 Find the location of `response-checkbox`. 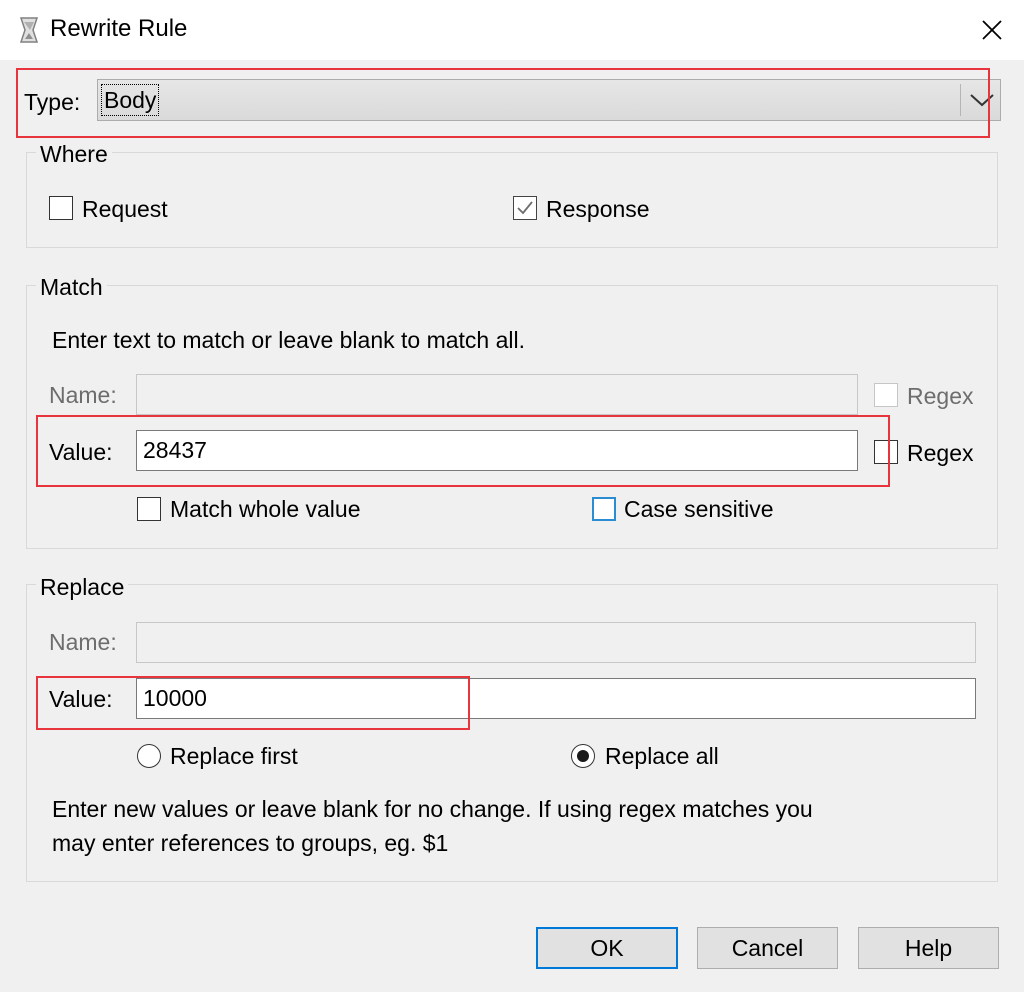

response-checkbox is located at coordinates (525, 208).